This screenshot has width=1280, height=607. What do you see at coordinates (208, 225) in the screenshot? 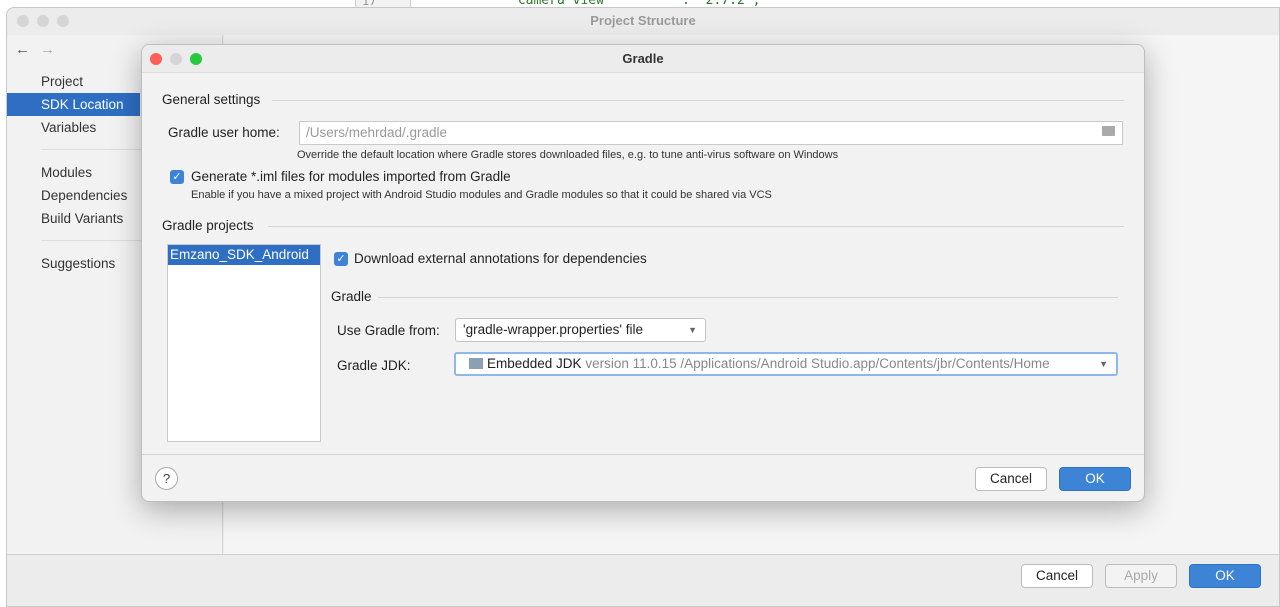
I see `gradle-projects-heading: Gradle projects` at bounding box center [208, 225].